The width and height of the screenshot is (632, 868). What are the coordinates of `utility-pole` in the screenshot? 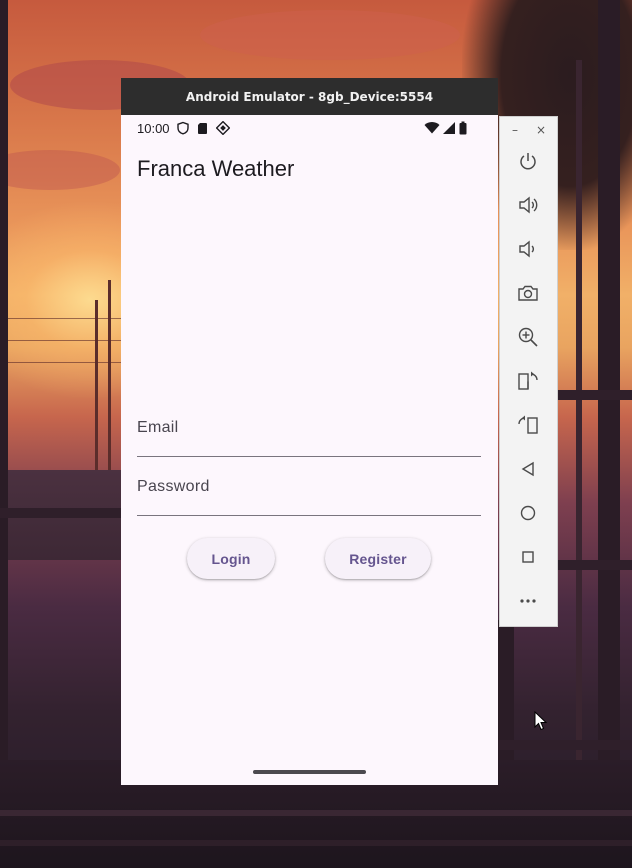 It's located at (109, 390).